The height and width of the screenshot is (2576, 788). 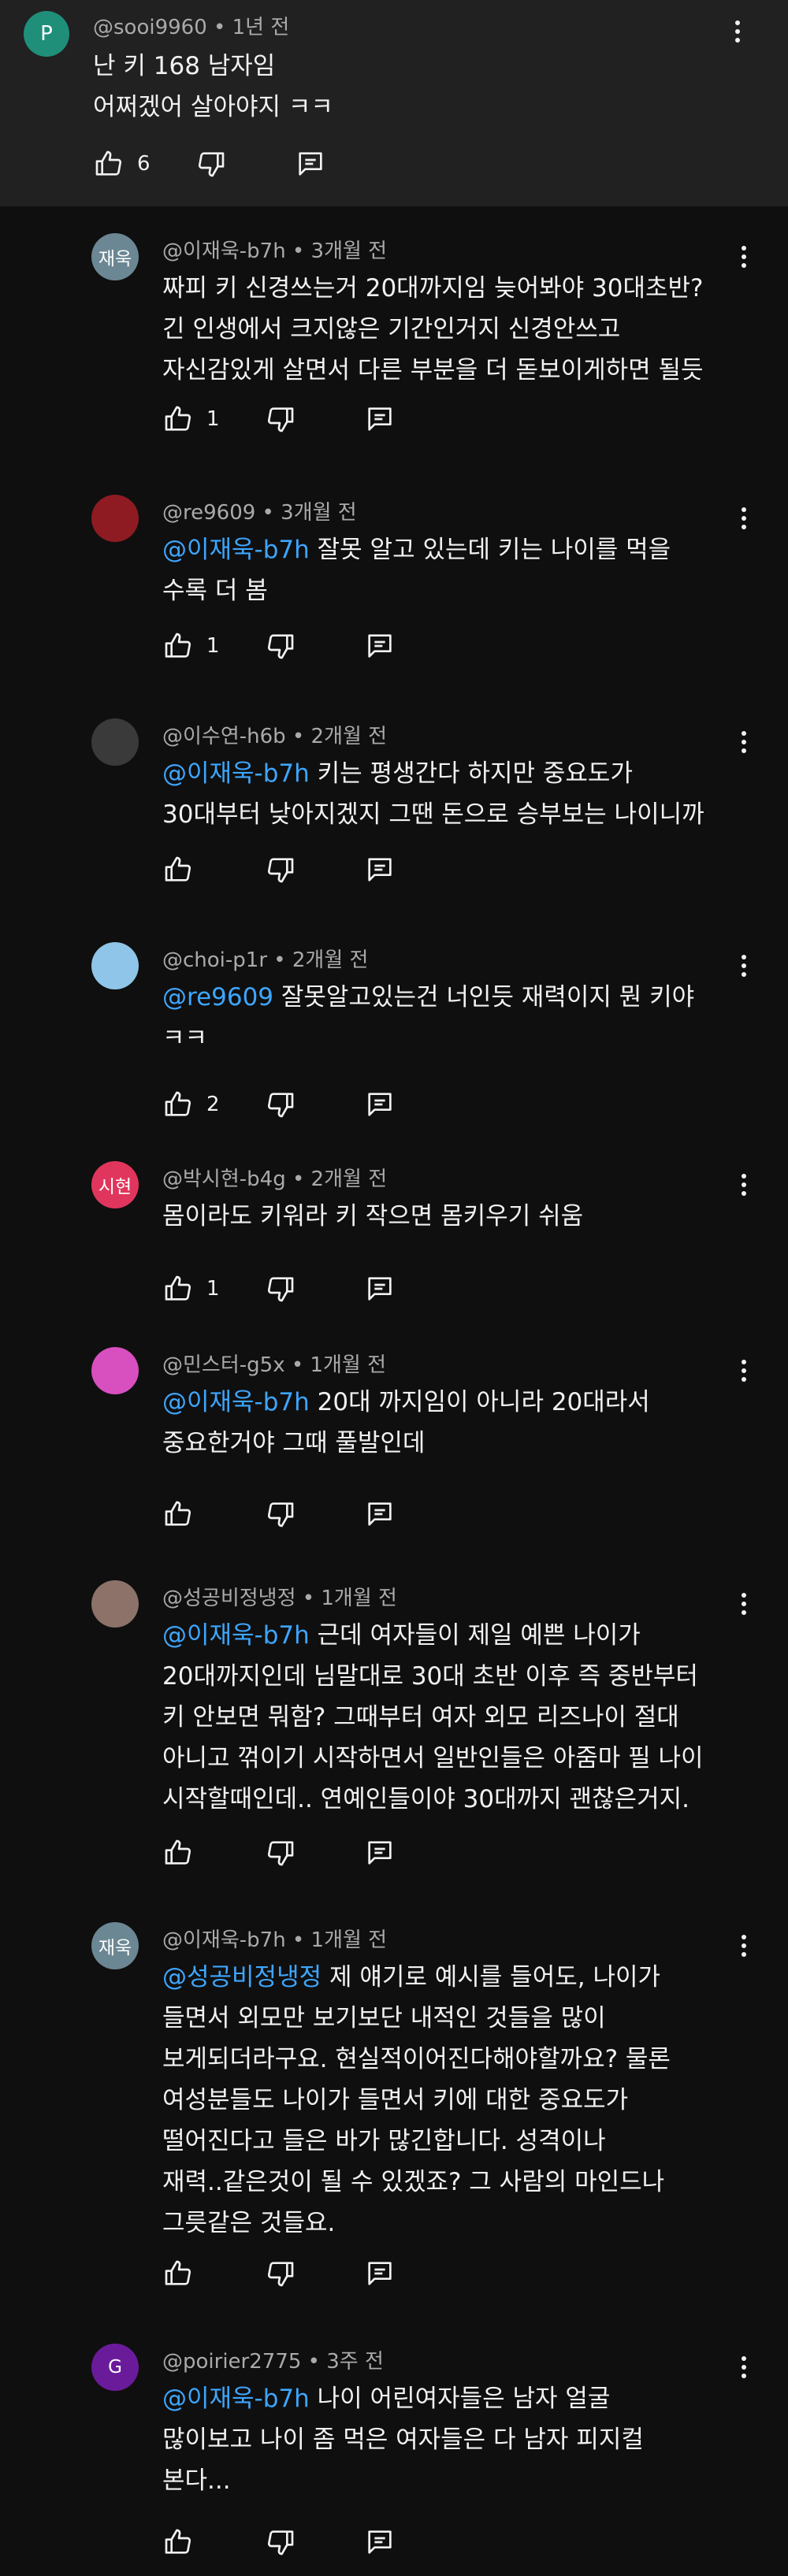 I want to click on comment-author-meta: @박시현-b4g • 2개월 전, so click(x=274, y=1177).